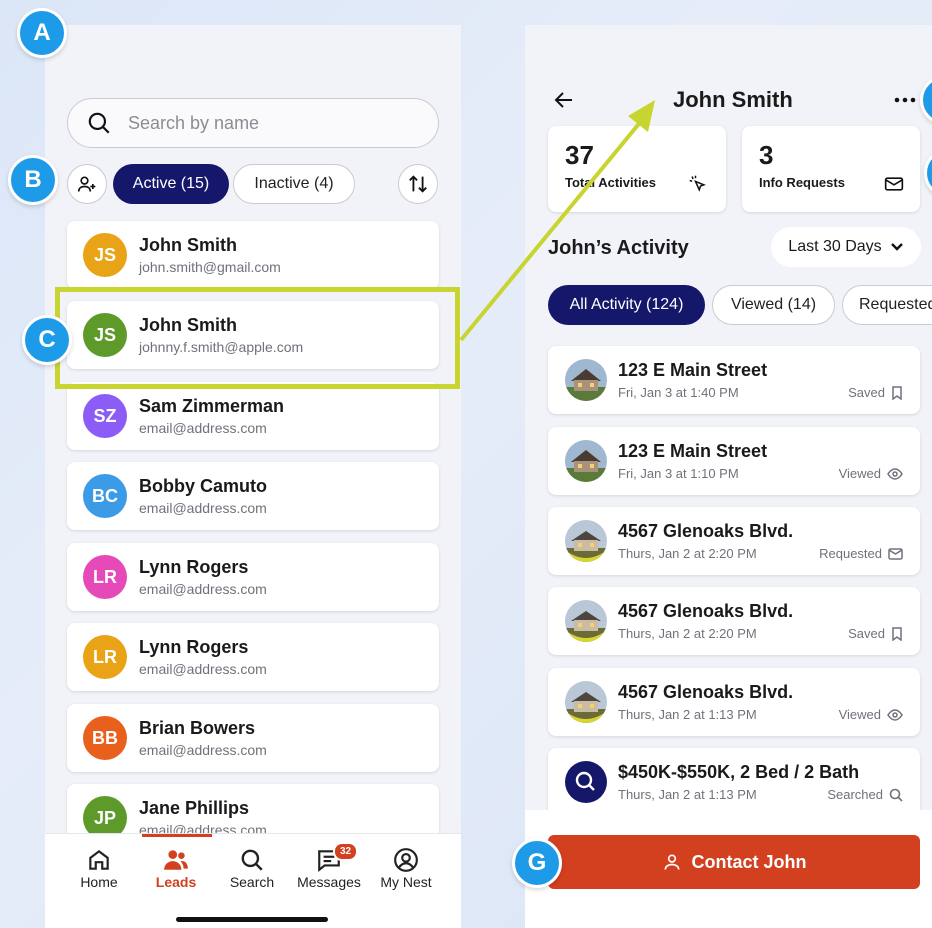 This screenshot has width=932, height=928. What do you see at coordinates (47, 340) in the screenshot?
I see `annotation-badge-c: C` at bounding box center [47, 340].